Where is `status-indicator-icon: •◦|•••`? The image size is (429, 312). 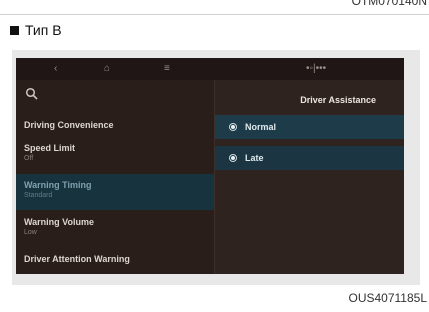 status-indicator-icon: •◦|••• is located at coordinates (316, 68).